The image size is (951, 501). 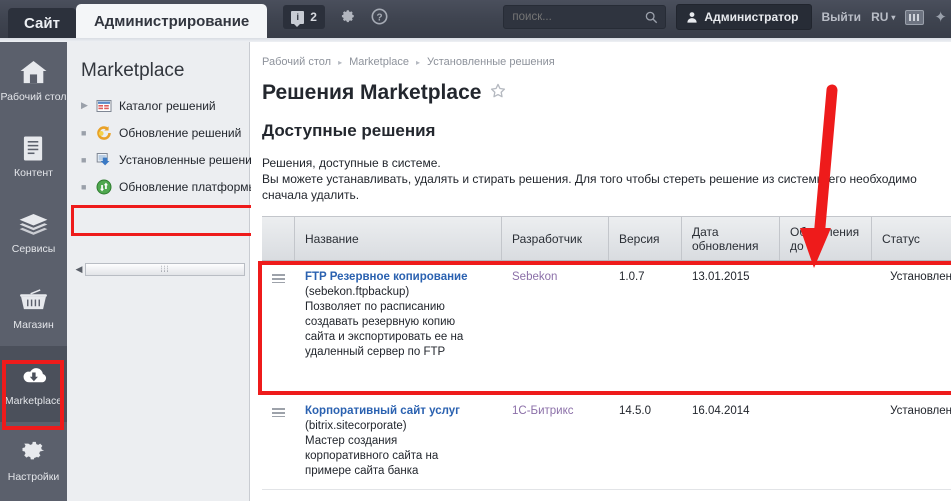 I want to click on rail-item-desktop: Рабочий стол, so click(x=33, y=80).